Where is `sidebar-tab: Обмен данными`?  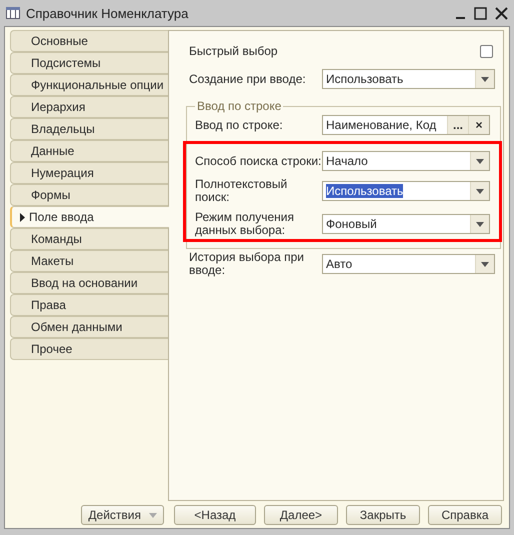 sidebar-tab: Обмен данными is located at coordinates (89, 327).